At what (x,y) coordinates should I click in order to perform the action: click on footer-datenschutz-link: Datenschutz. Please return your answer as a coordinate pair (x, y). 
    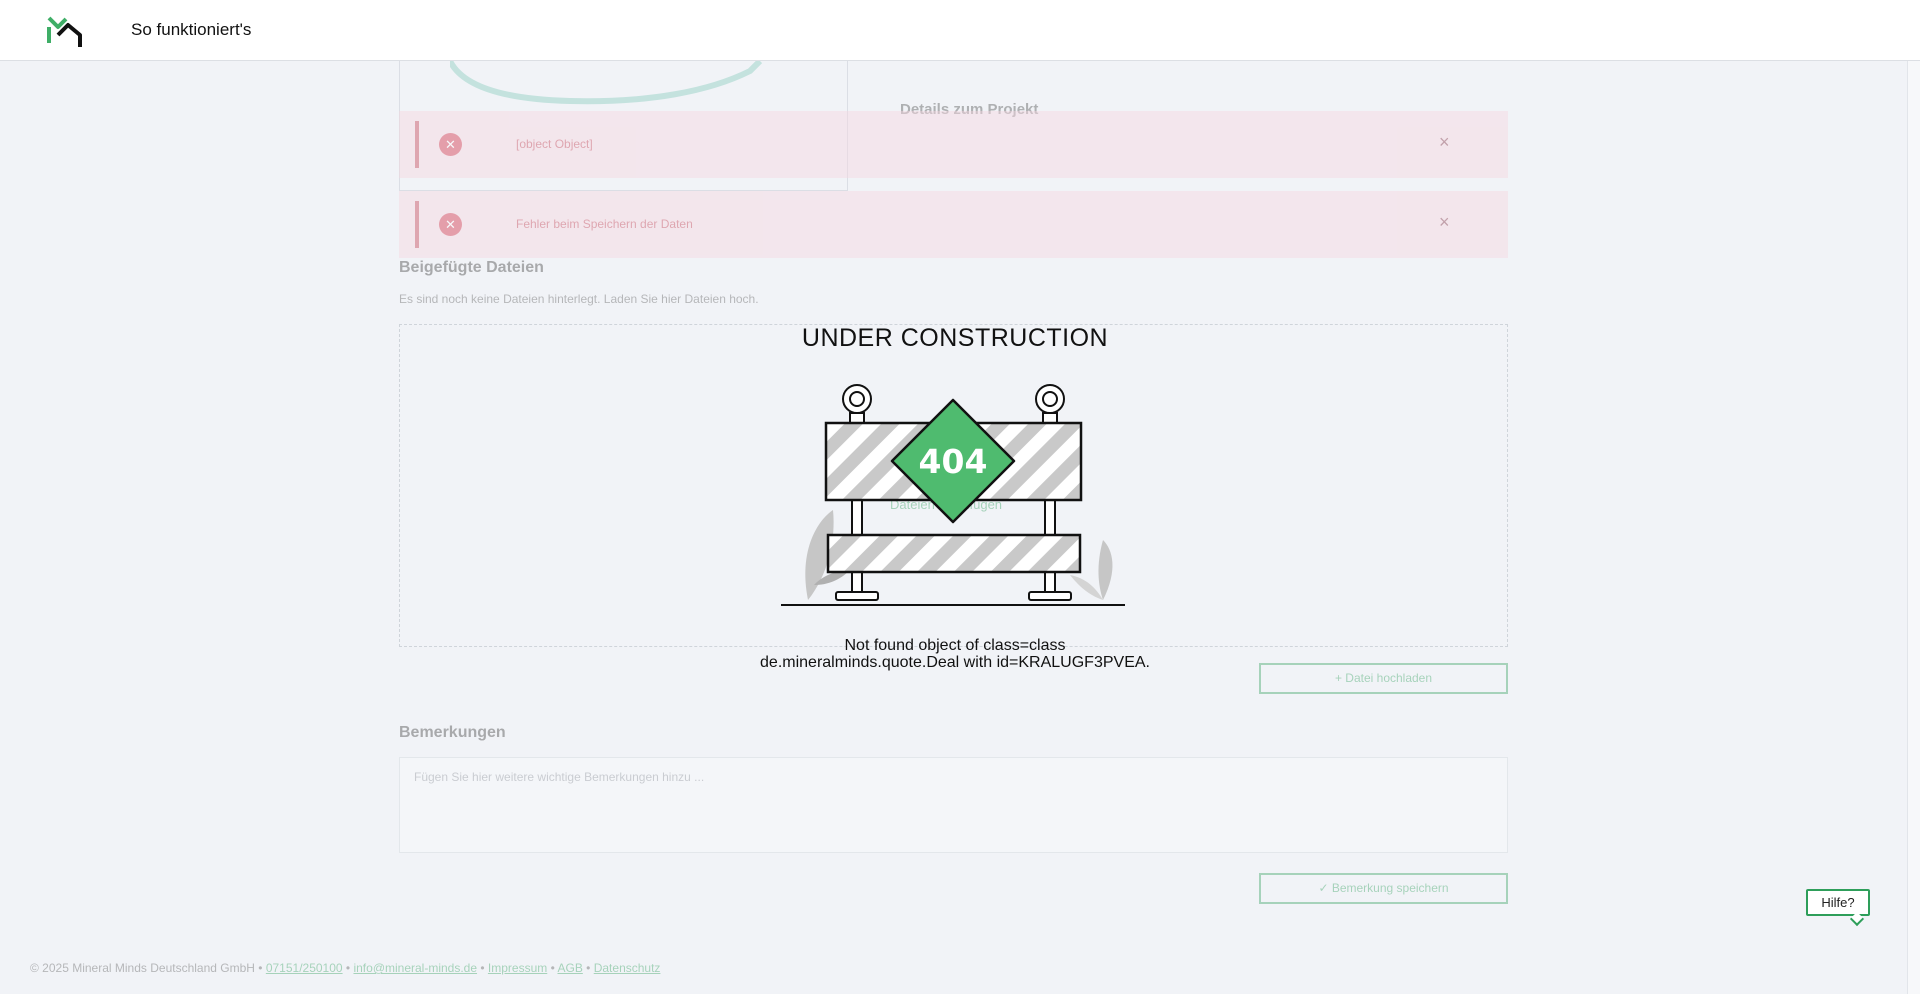
    Looking at the image, I should click on (627, 968).